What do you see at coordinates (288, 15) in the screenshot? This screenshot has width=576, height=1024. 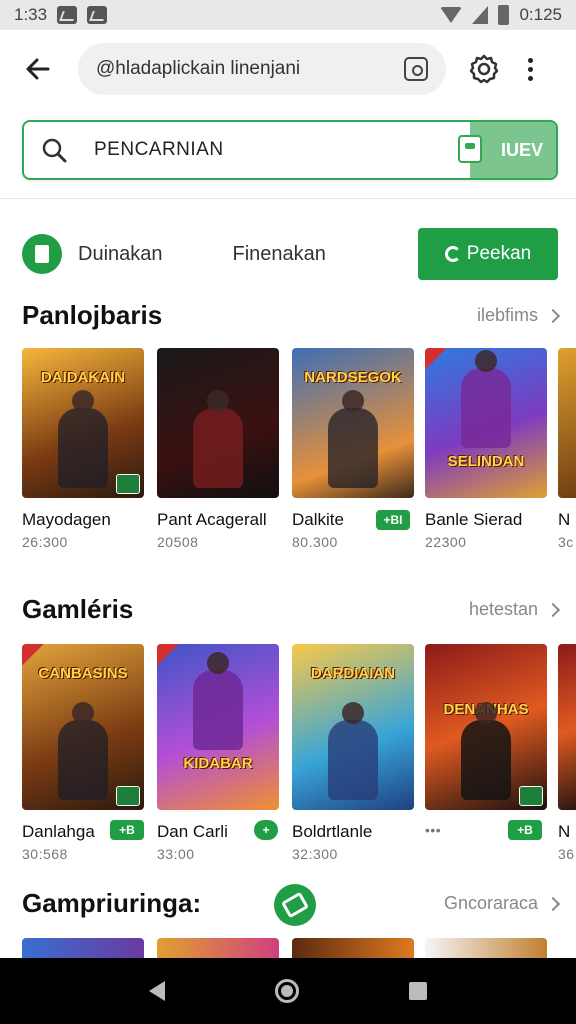 I see `status-bar: 1:33 0:125` at bounding box center [288, 15].